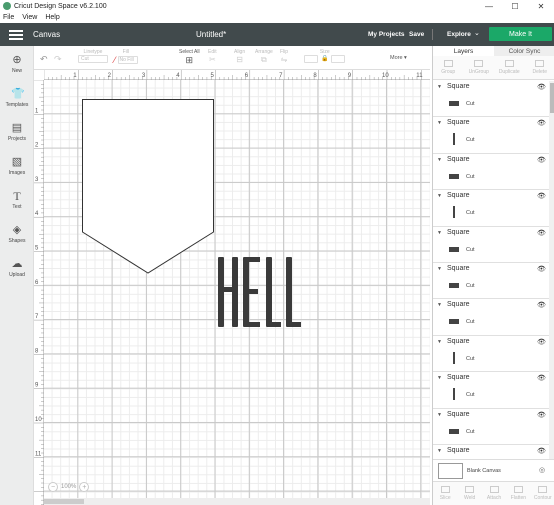 The height and width of the screenshot is (505, 554). Describe the element at coordinates (448, 67) in the screenshot. I see `group-button: Group` at that location.